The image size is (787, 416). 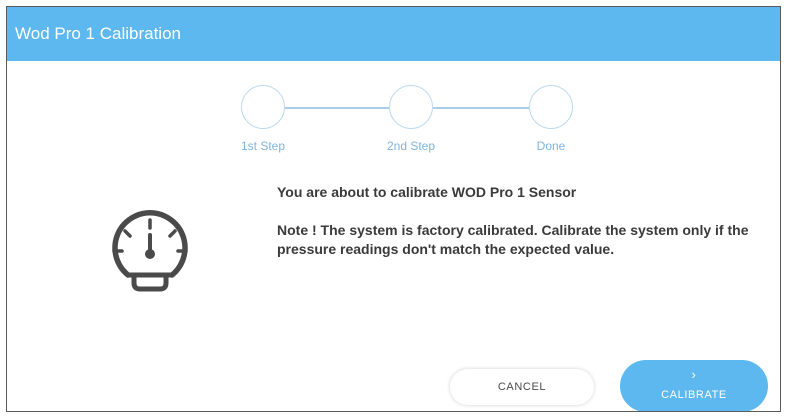 I want to click on step-2-circle, so click(x=411, y=107).